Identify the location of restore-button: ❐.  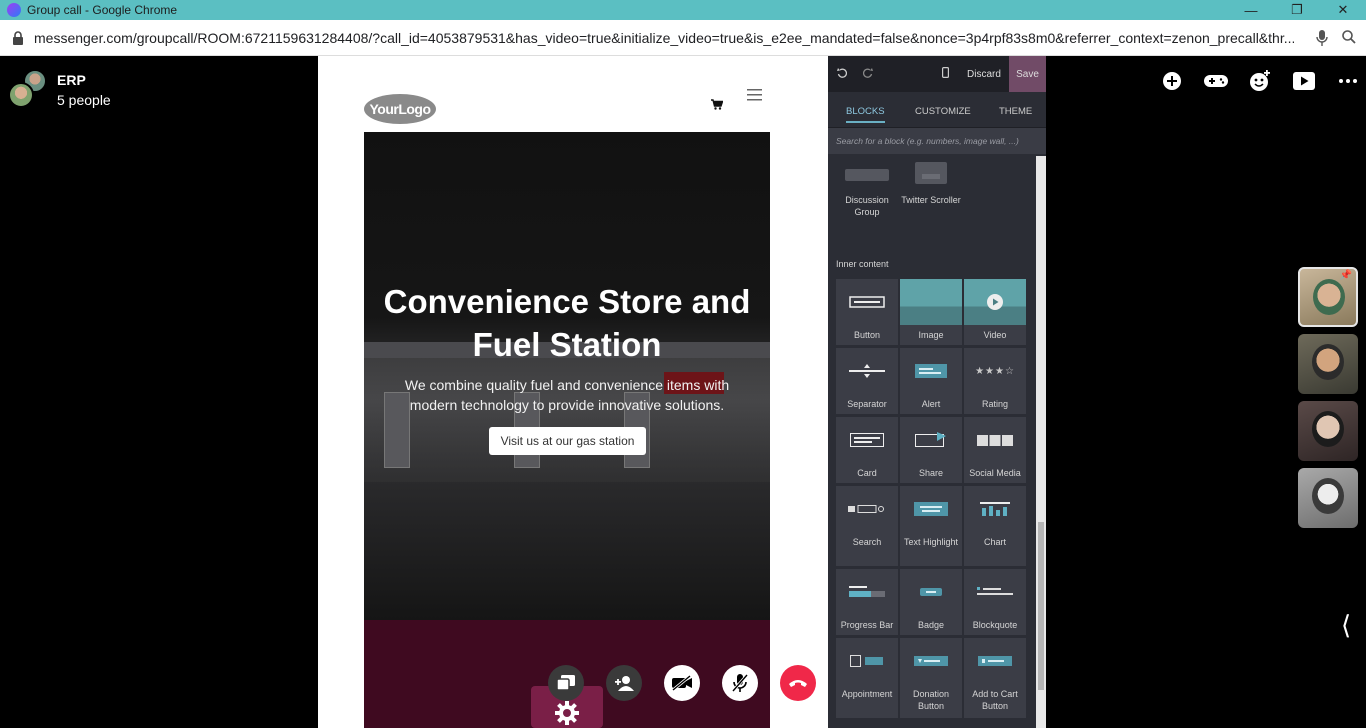
(1297, 10).